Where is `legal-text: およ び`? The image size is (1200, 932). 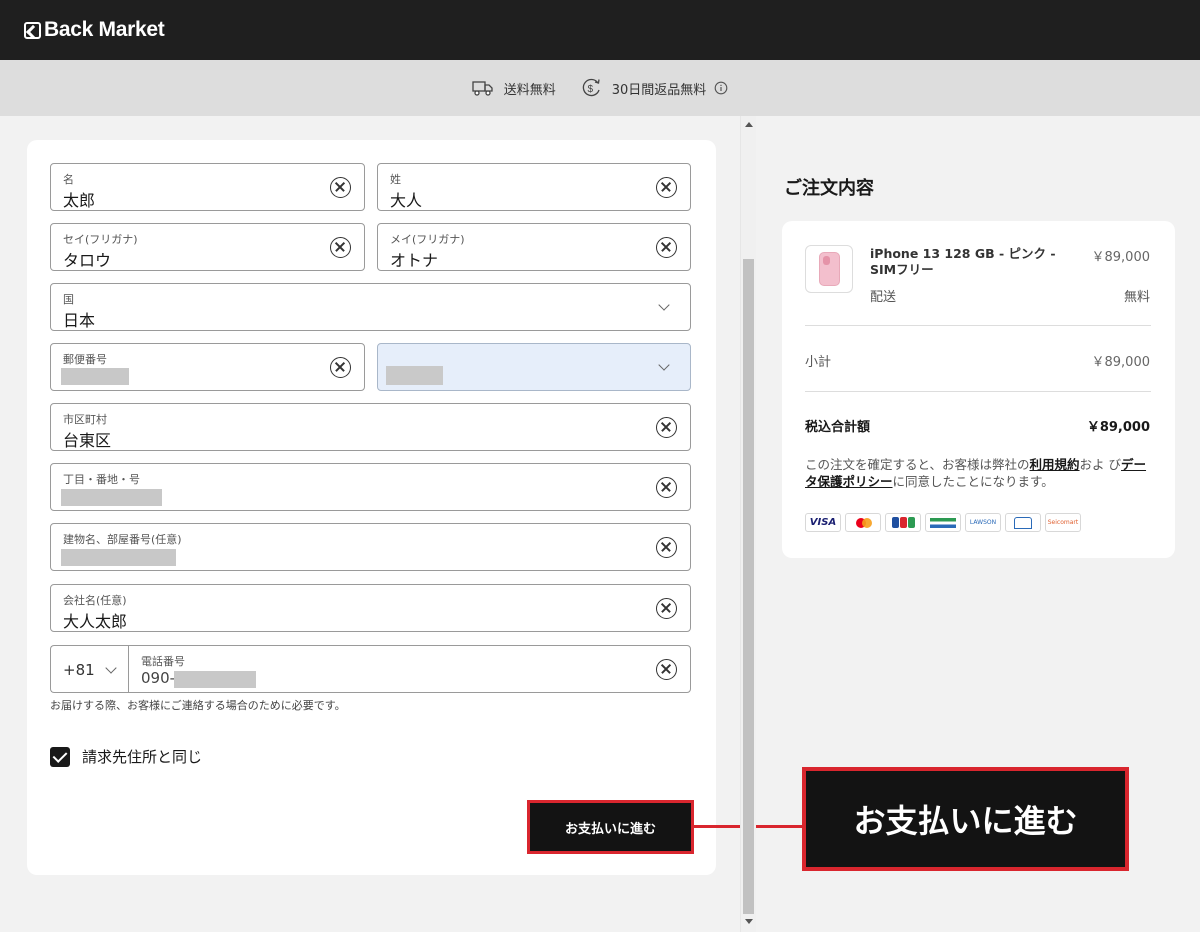 legal-text: およ び is located at coordinates (1100, 464).